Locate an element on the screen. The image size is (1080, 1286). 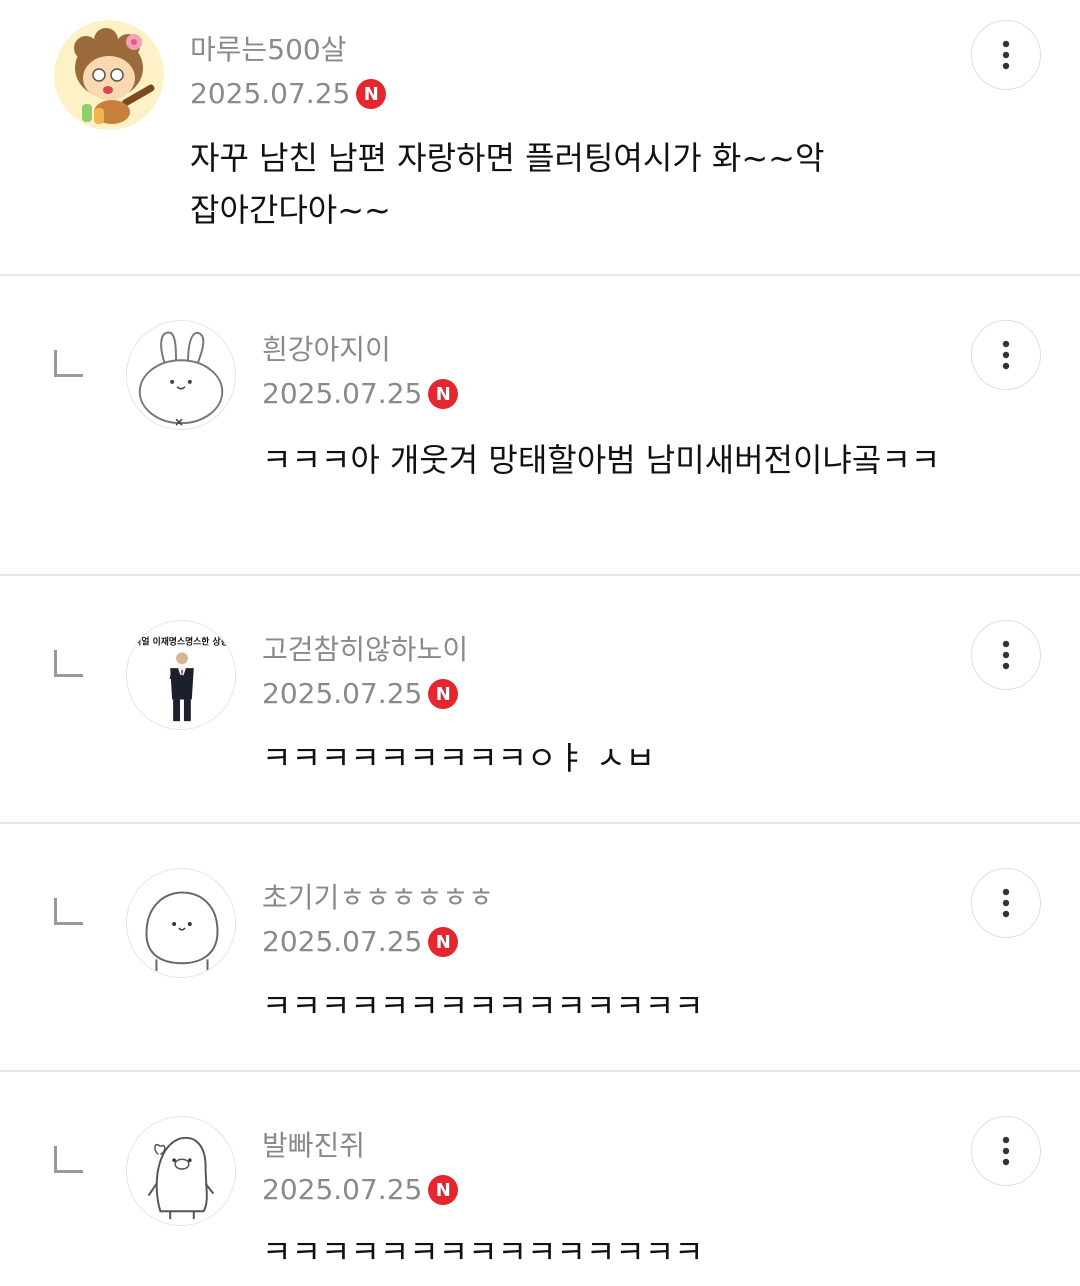
avatar-caption: 리얼 이재명스명스한 상황 is located at coordinates (180, 642).